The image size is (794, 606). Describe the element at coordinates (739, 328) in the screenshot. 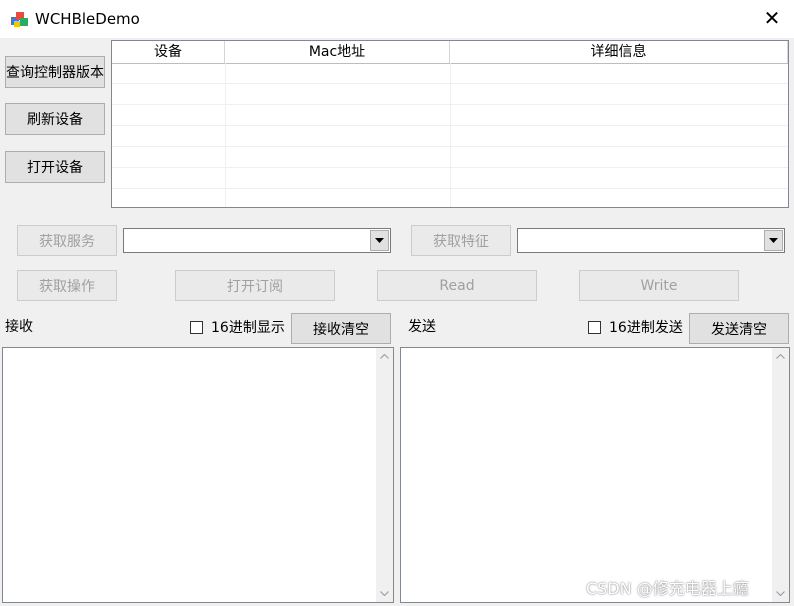

I see `send-clear-button: 发送清空` at that location.